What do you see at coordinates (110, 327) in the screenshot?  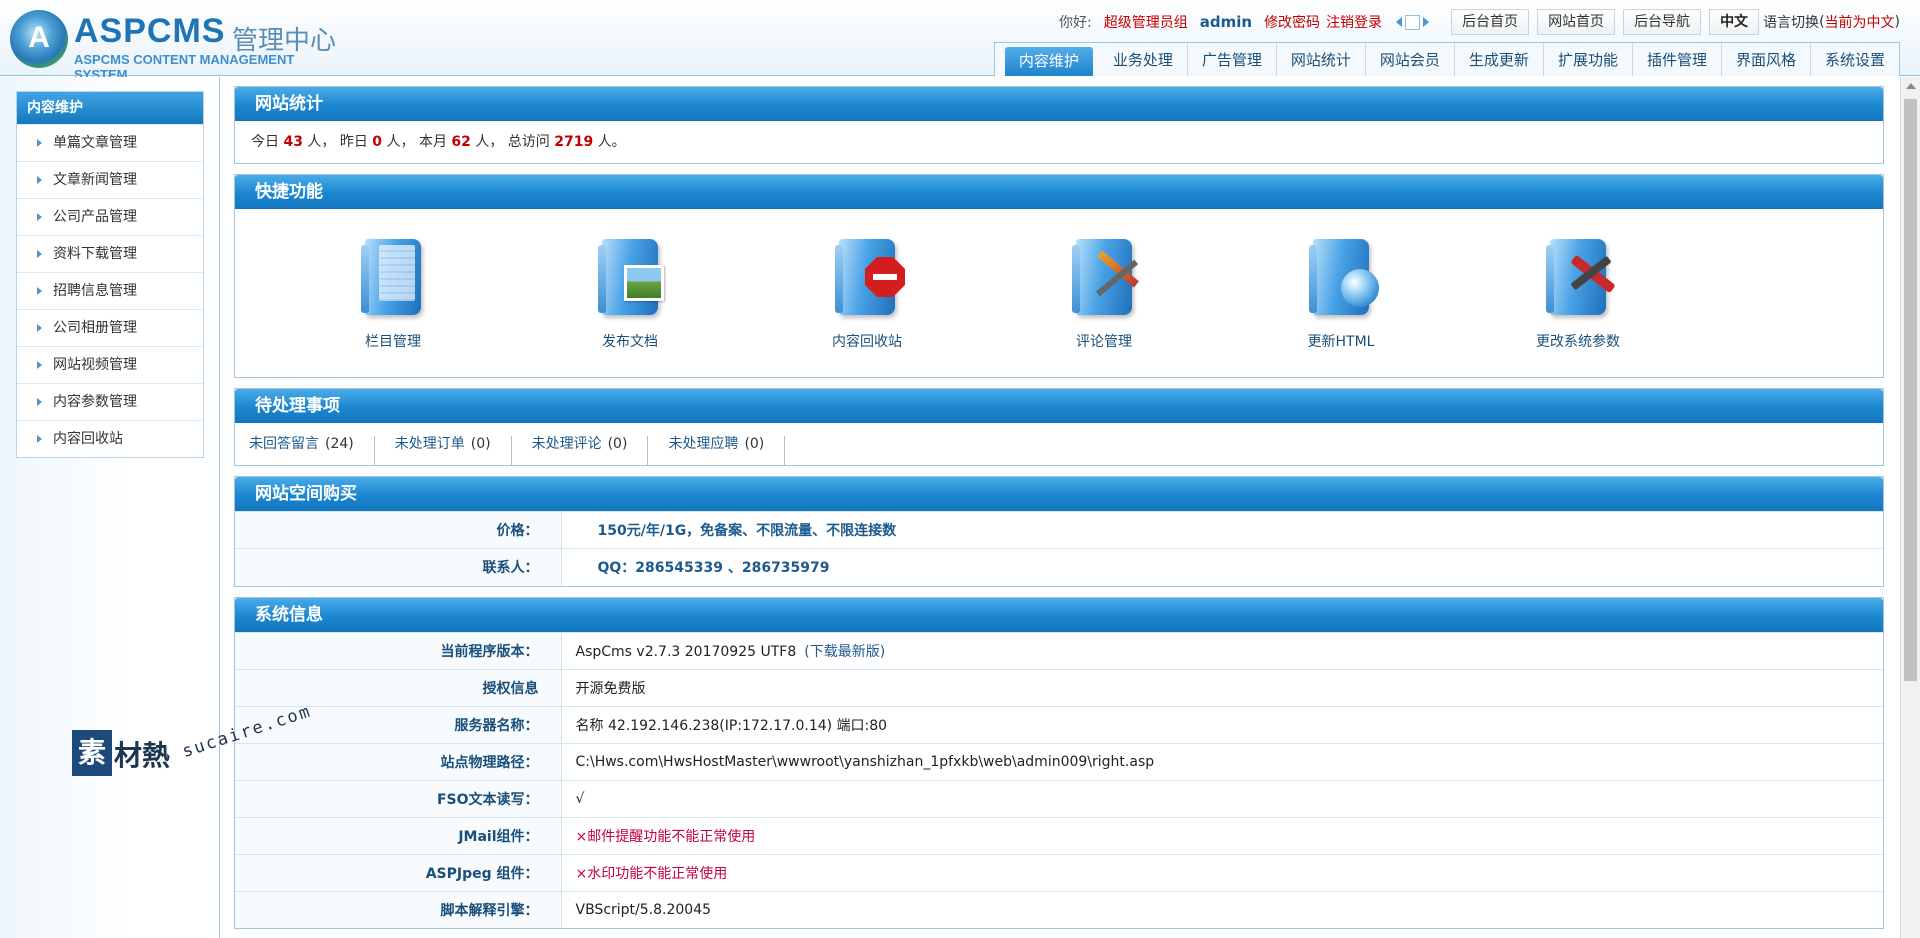 I see `sidebar-item-album: 公司相册管理` at bounding box center [110, 327].